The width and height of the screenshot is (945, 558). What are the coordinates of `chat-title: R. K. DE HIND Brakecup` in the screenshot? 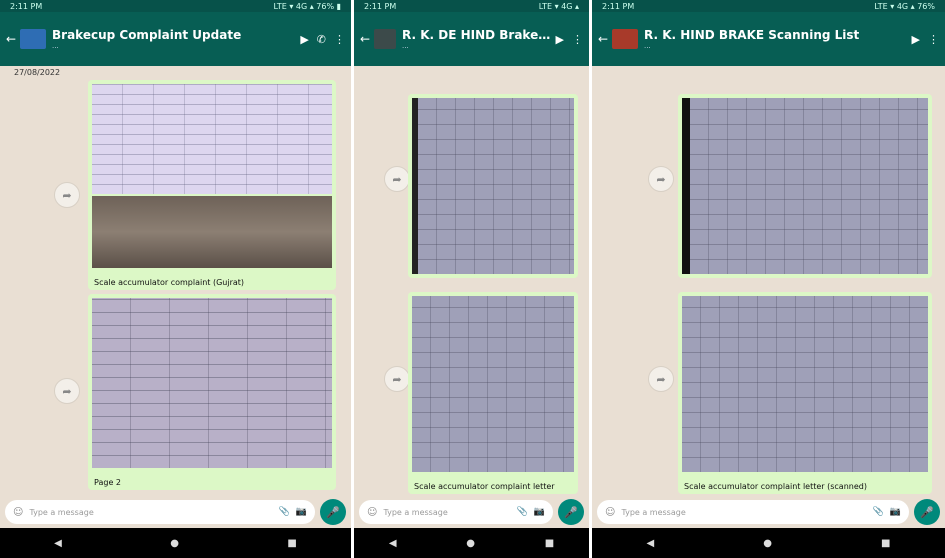 It's located at (479, 35).